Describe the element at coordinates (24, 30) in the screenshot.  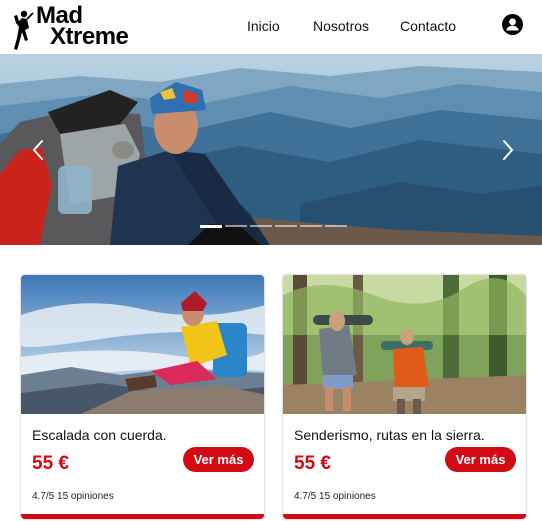
I see `climber-logo-icon` at that location.